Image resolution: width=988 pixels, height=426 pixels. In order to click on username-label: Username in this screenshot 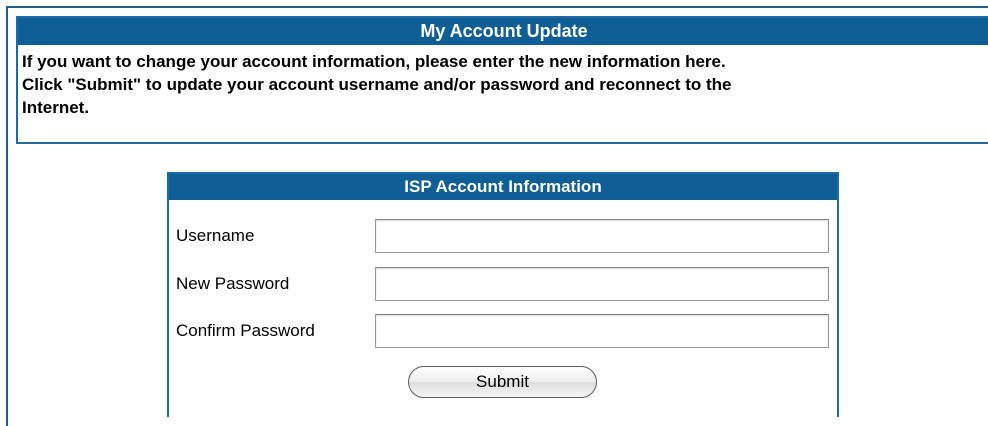, I will do `click(215, 235)`.